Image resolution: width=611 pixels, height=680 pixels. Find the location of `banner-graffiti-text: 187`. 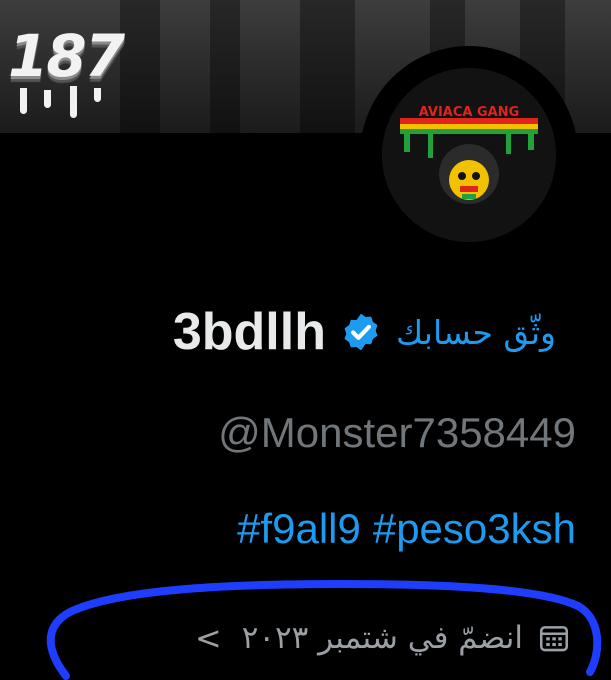

banner-graffiti-text: 187 is located at coordinates (66, 56).